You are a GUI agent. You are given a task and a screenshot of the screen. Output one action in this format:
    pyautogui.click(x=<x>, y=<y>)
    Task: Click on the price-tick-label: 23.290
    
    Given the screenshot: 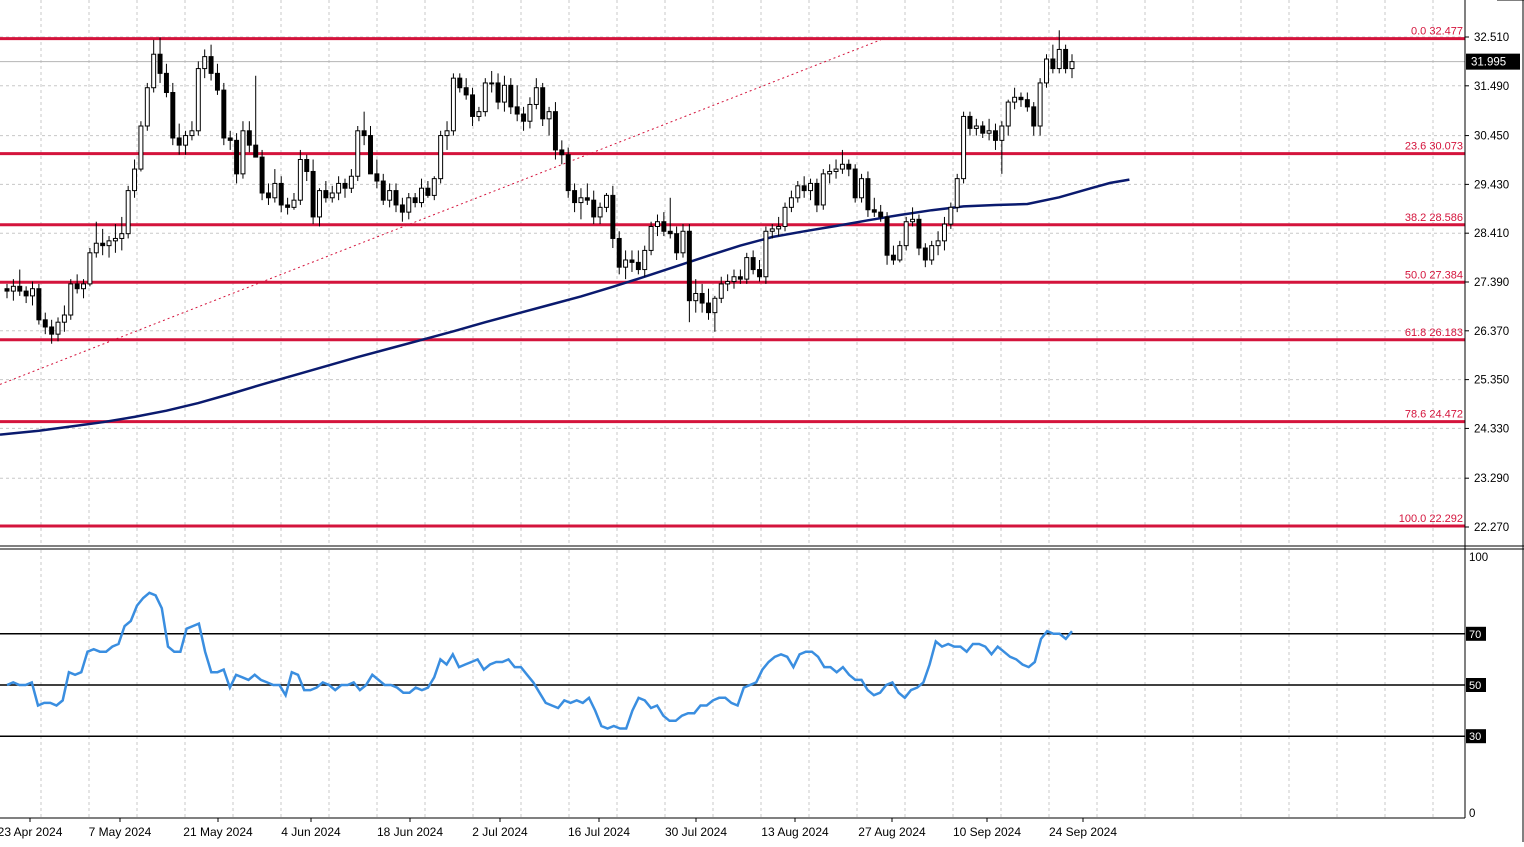 What is the action you would take?
    pyautogui.click(x=1491, y=479)
    